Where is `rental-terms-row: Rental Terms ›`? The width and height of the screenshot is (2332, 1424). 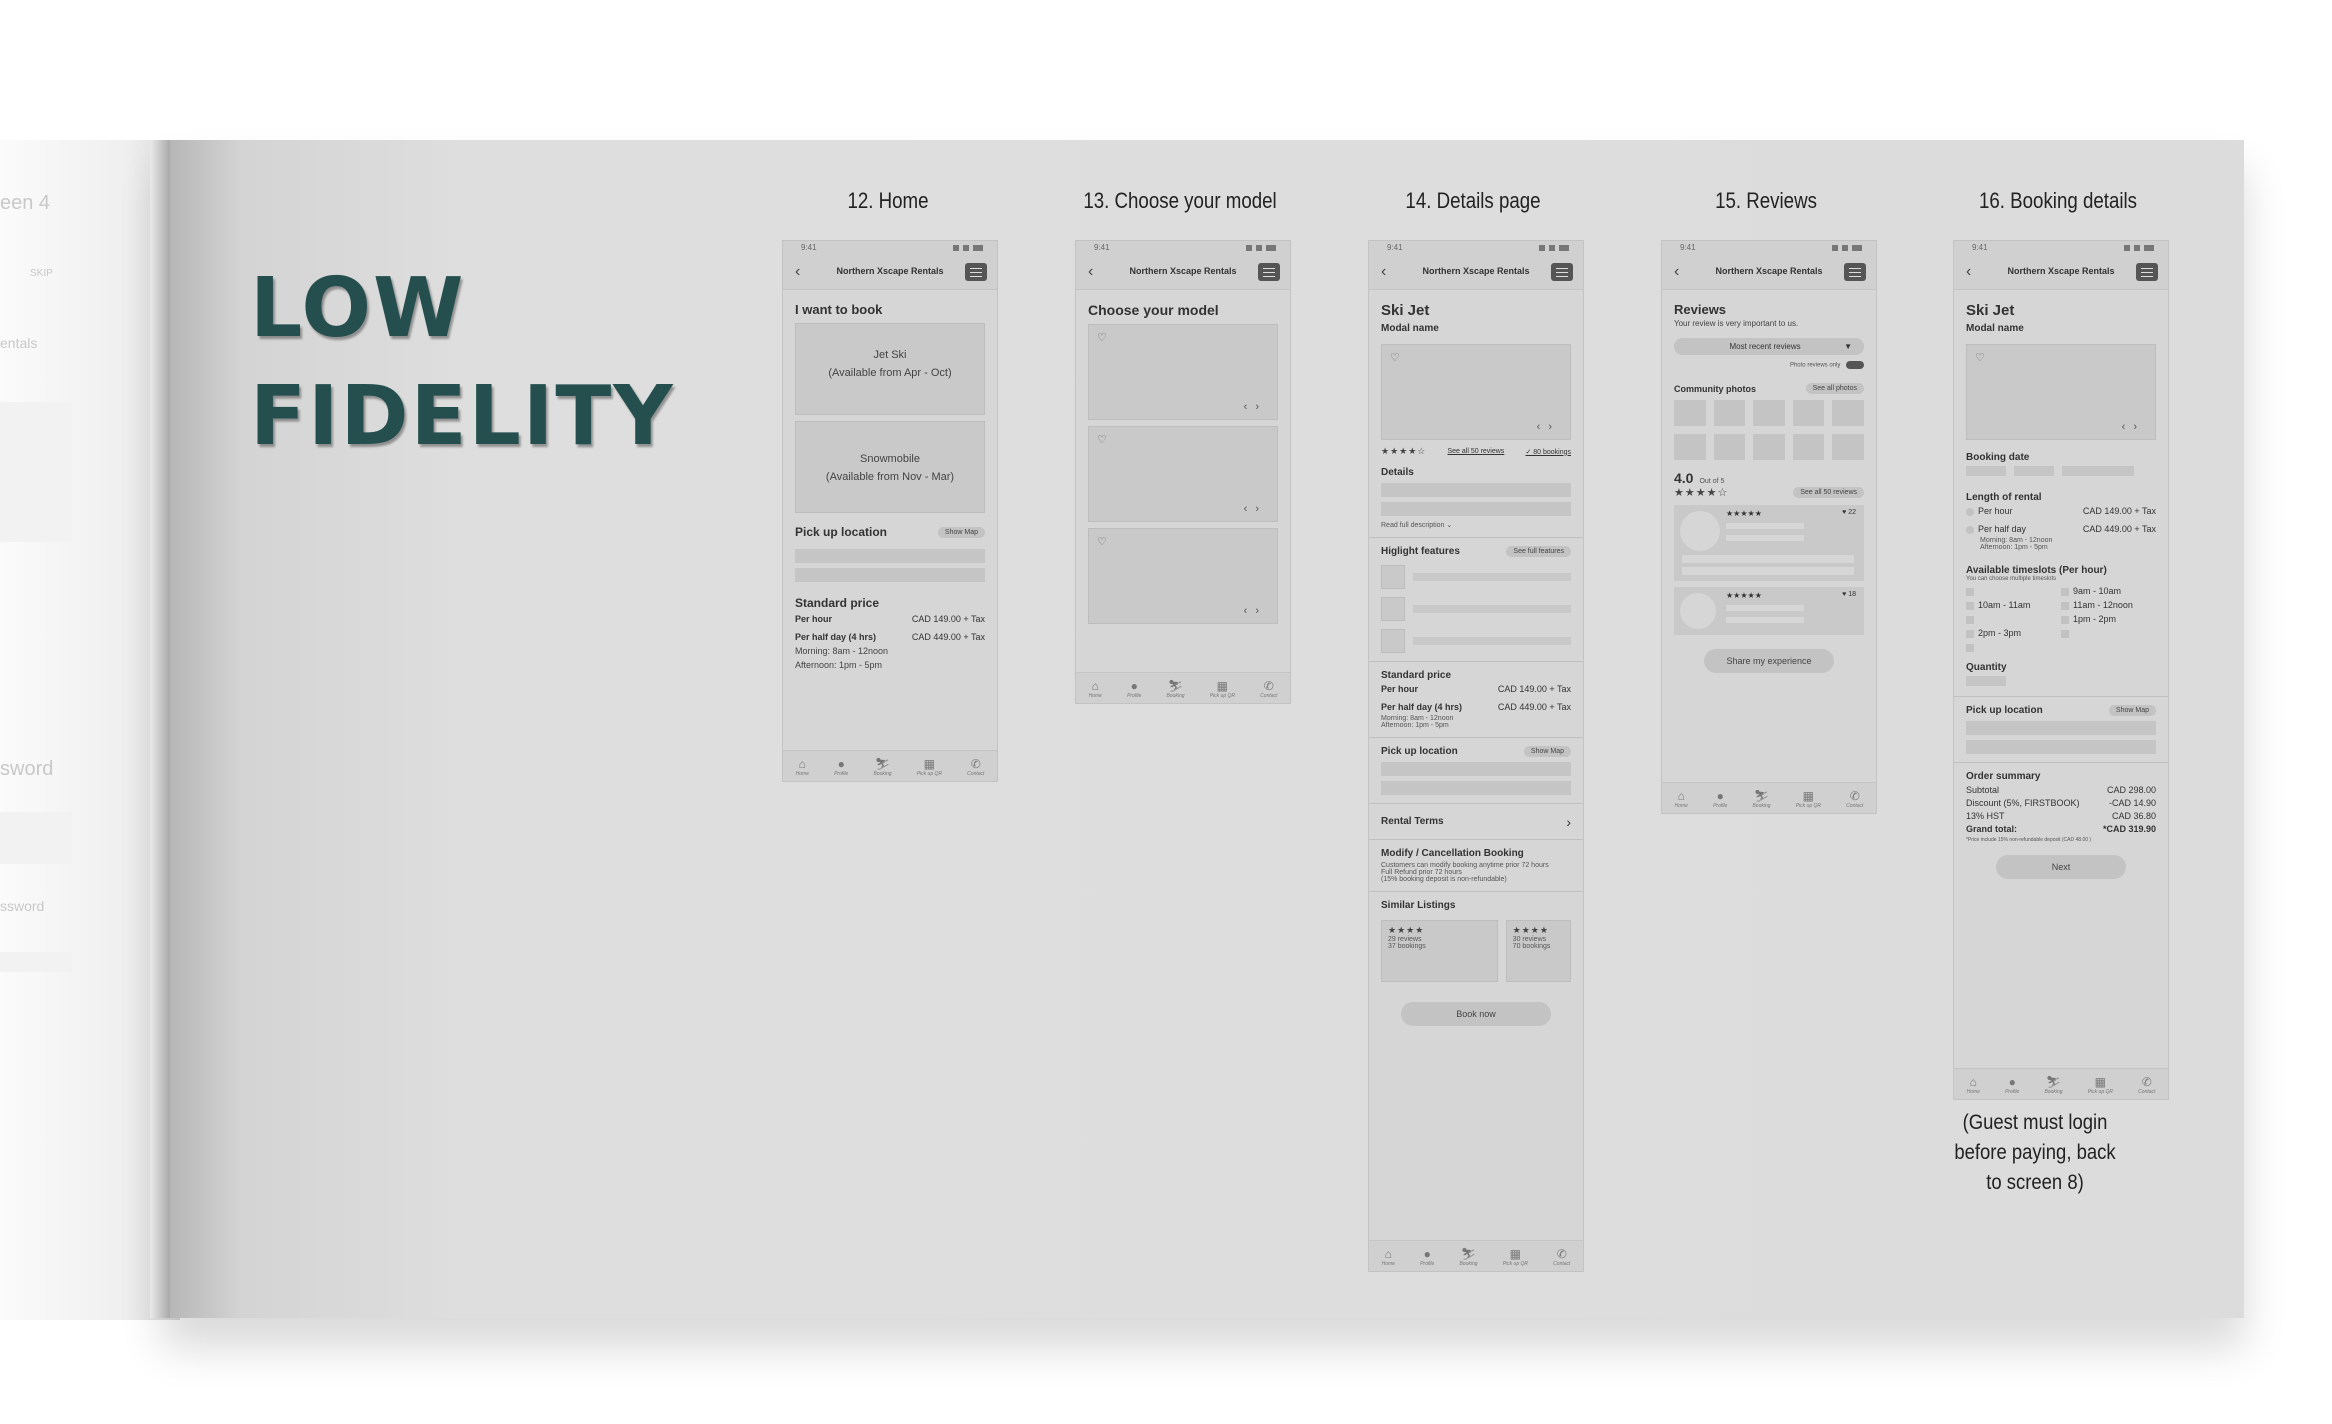
rental-terms-row: Rental Terms › is located at coordinates (1476, 821).